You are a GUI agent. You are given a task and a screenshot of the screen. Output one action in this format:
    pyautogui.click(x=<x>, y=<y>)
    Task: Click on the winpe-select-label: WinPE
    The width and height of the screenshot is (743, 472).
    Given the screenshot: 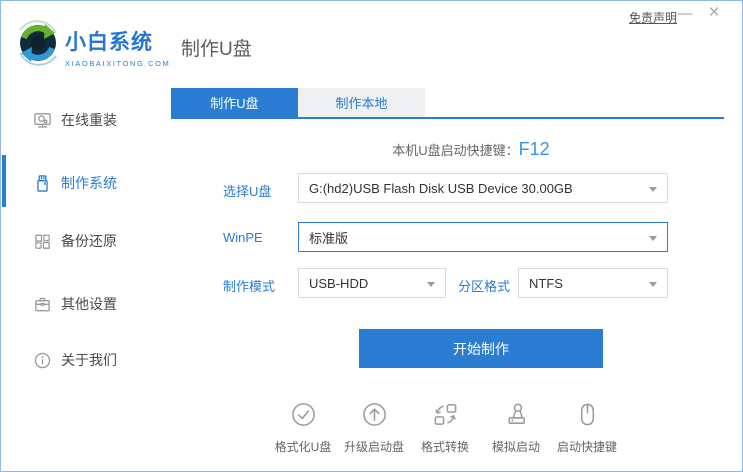 What is the action you would take?
    pyautogui.click(x=243, y=237)
    